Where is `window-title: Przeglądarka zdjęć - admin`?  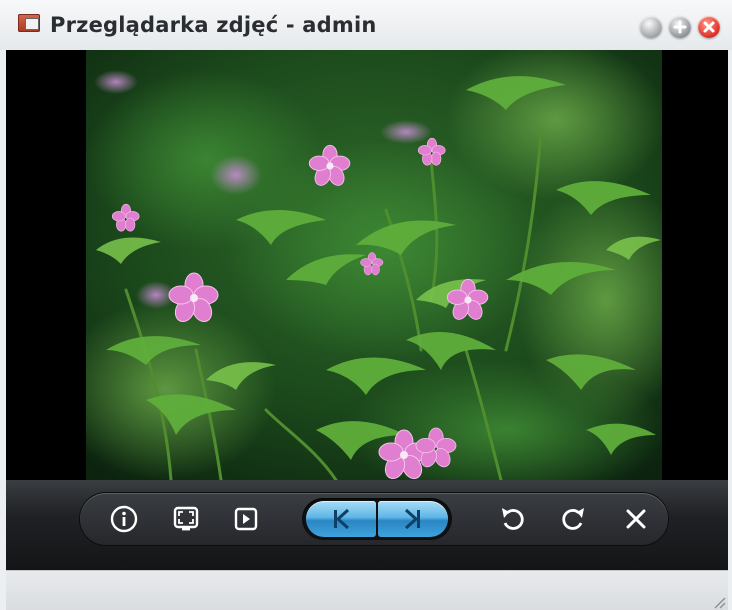 window-title: Przeglądarka zdjęć - admin is located at coordinates (213, 25).